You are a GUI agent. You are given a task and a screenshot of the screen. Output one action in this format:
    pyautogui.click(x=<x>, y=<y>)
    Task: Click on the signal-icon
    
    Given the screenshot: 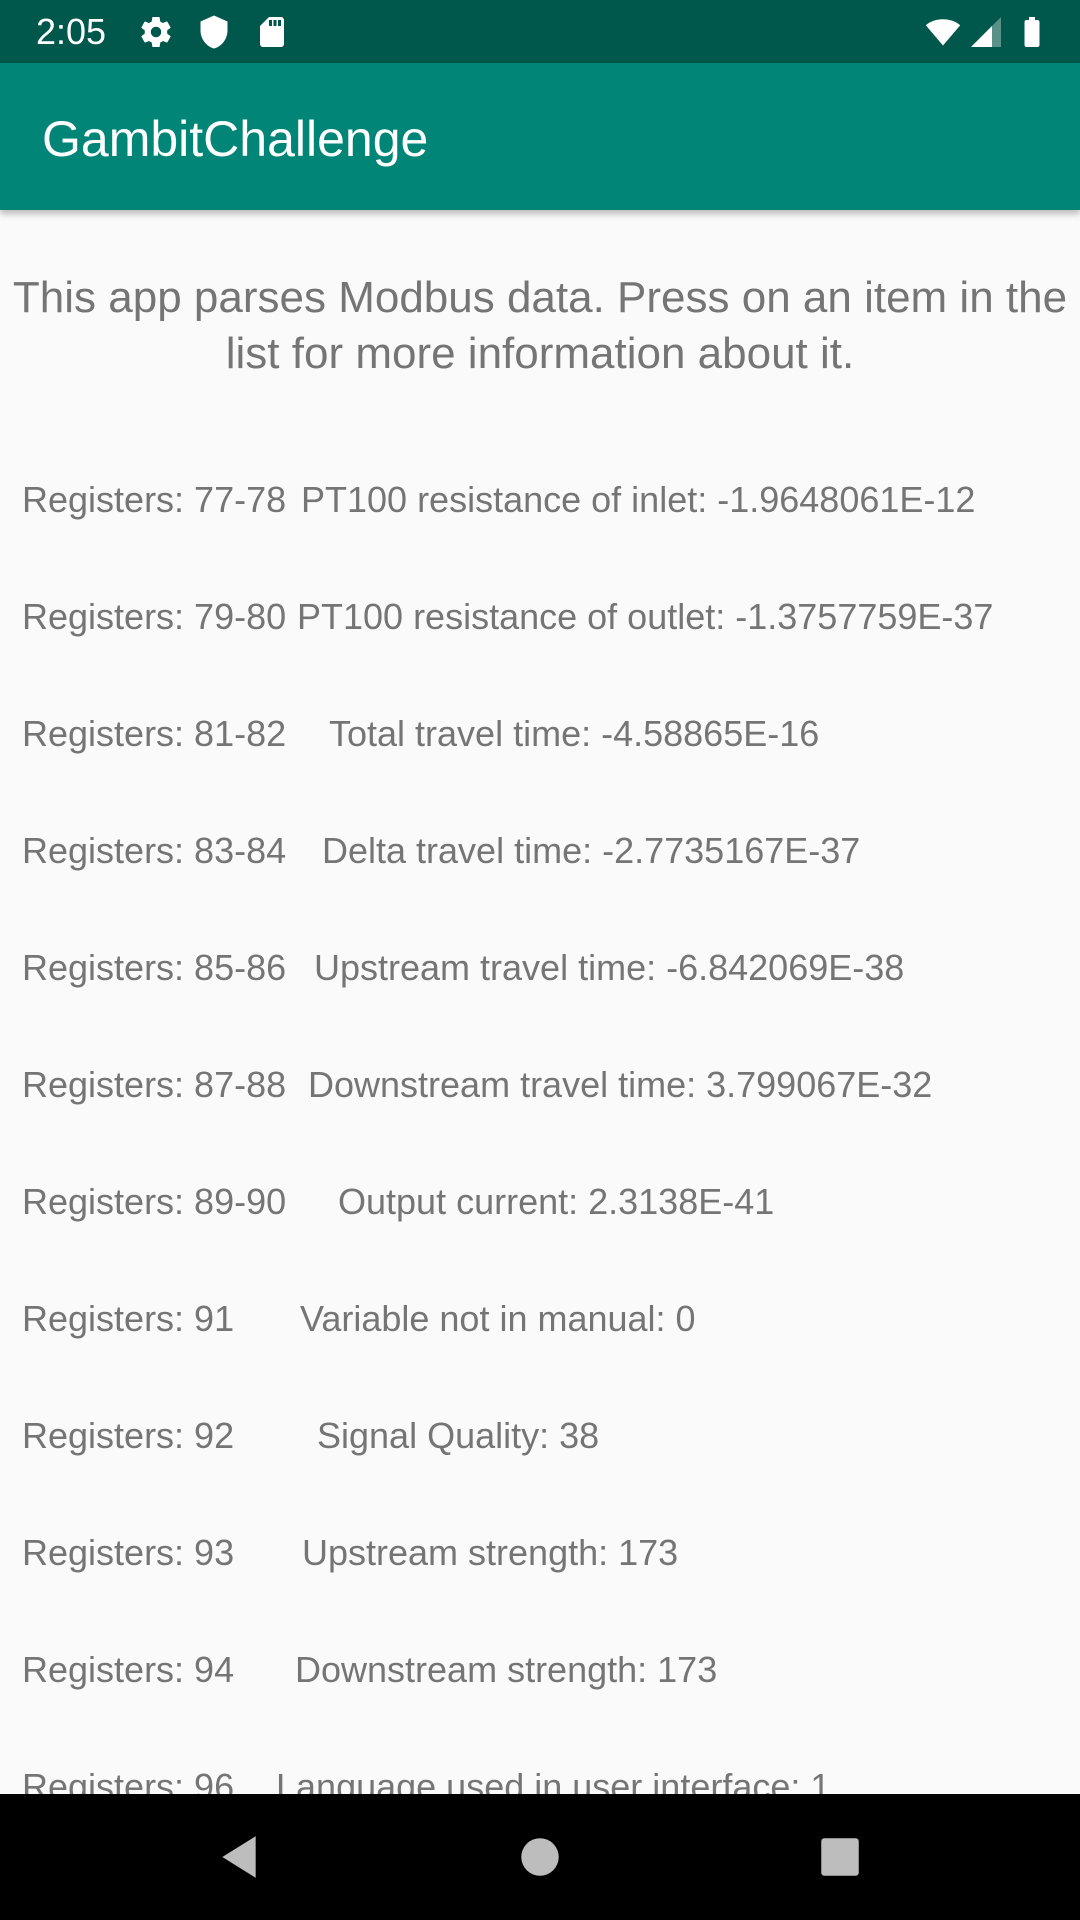 What is the action you would take?
    pyautogui.click(x=986, y=32)
    